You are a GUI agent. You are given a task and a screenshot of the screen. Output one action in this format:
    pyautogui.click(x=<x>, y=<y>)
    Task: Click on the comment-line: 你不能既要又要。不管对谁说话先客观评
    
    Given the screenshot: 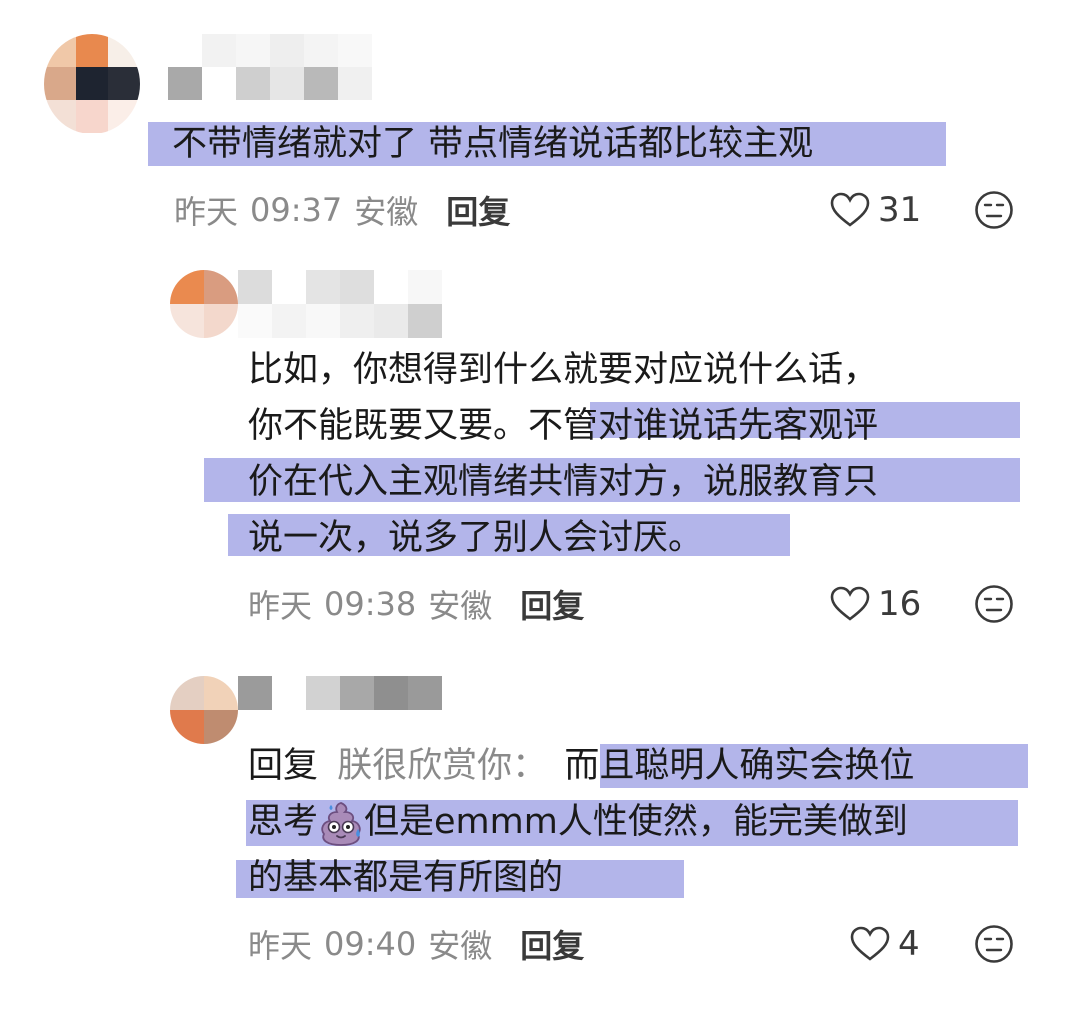 What is the action you would take?
    pyautogui.click(x=563, y=426)
    